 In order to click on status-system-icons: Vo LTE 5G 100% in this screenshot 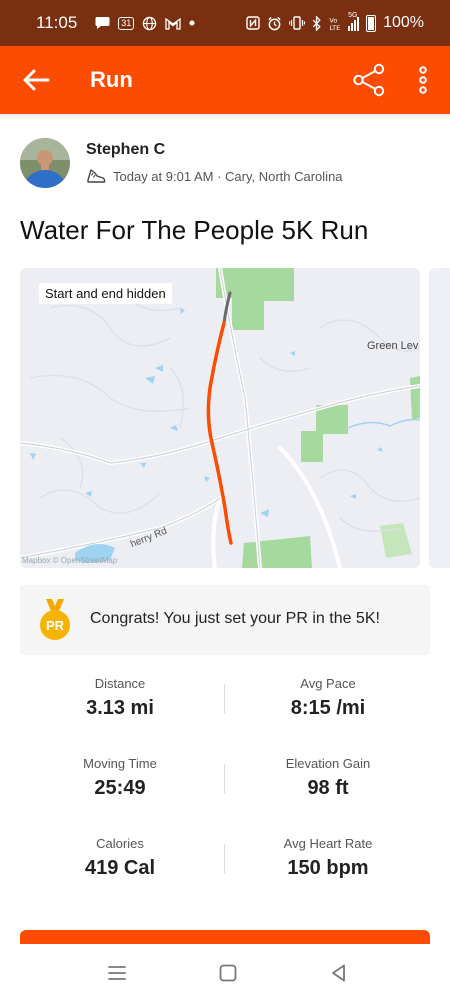, I will do `click(335, 23)`.